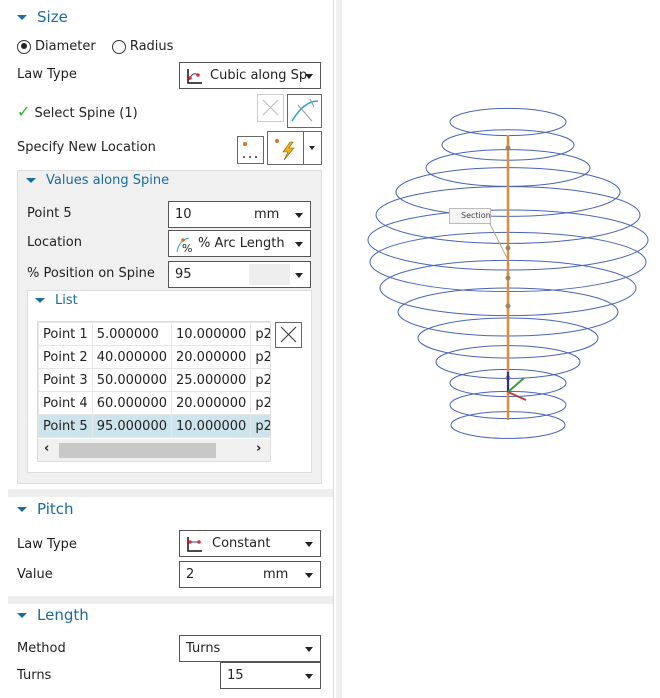 The image size is (660, 698). Describe the element at coordinates (65, 334) in the screenshot. I see `table-cell: Point 1` at that location.